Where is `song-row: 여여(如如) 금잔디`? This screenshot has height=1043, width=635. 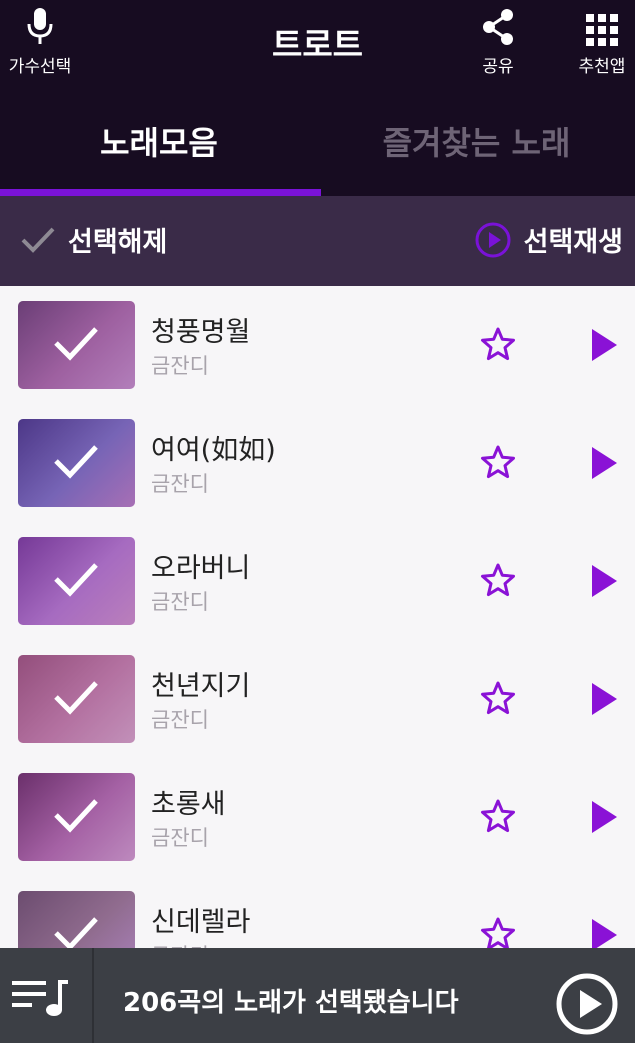
song-row: 여여(如如) 금잔디 is located at coordinates (317, 463).